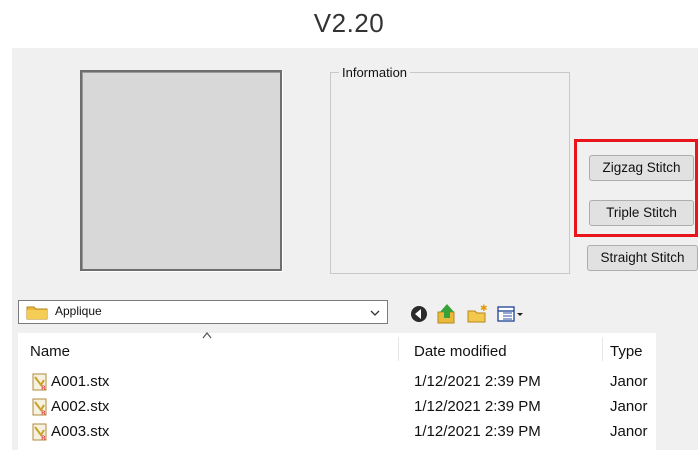 The width and height of the screenshot is (698, 450). I want to click on sort-ascending-icon, so click(207, 335).